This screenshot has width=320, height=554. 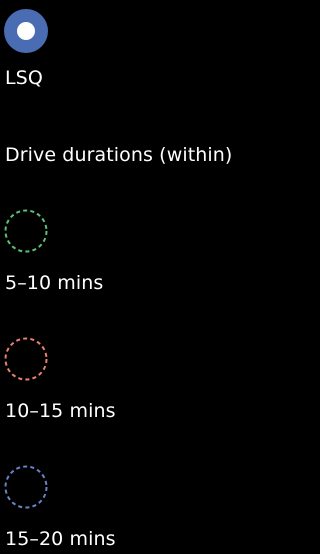 I want to click on legend-item-label: 5–10 mins, so click(x=54, y=283).